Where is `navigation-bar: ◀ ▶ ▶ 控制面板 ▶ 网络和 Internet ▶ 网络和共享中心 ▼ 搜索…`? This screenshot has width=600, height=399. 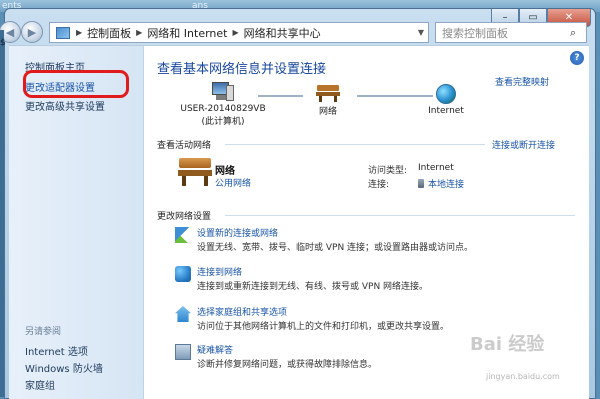 navigation-bar: ◀ ▶ ▶ 控制面板 ▶ 网络和 Internet ▶ 网络和共享中心 ▼ 搜索… is located at coordinates (297, 30).